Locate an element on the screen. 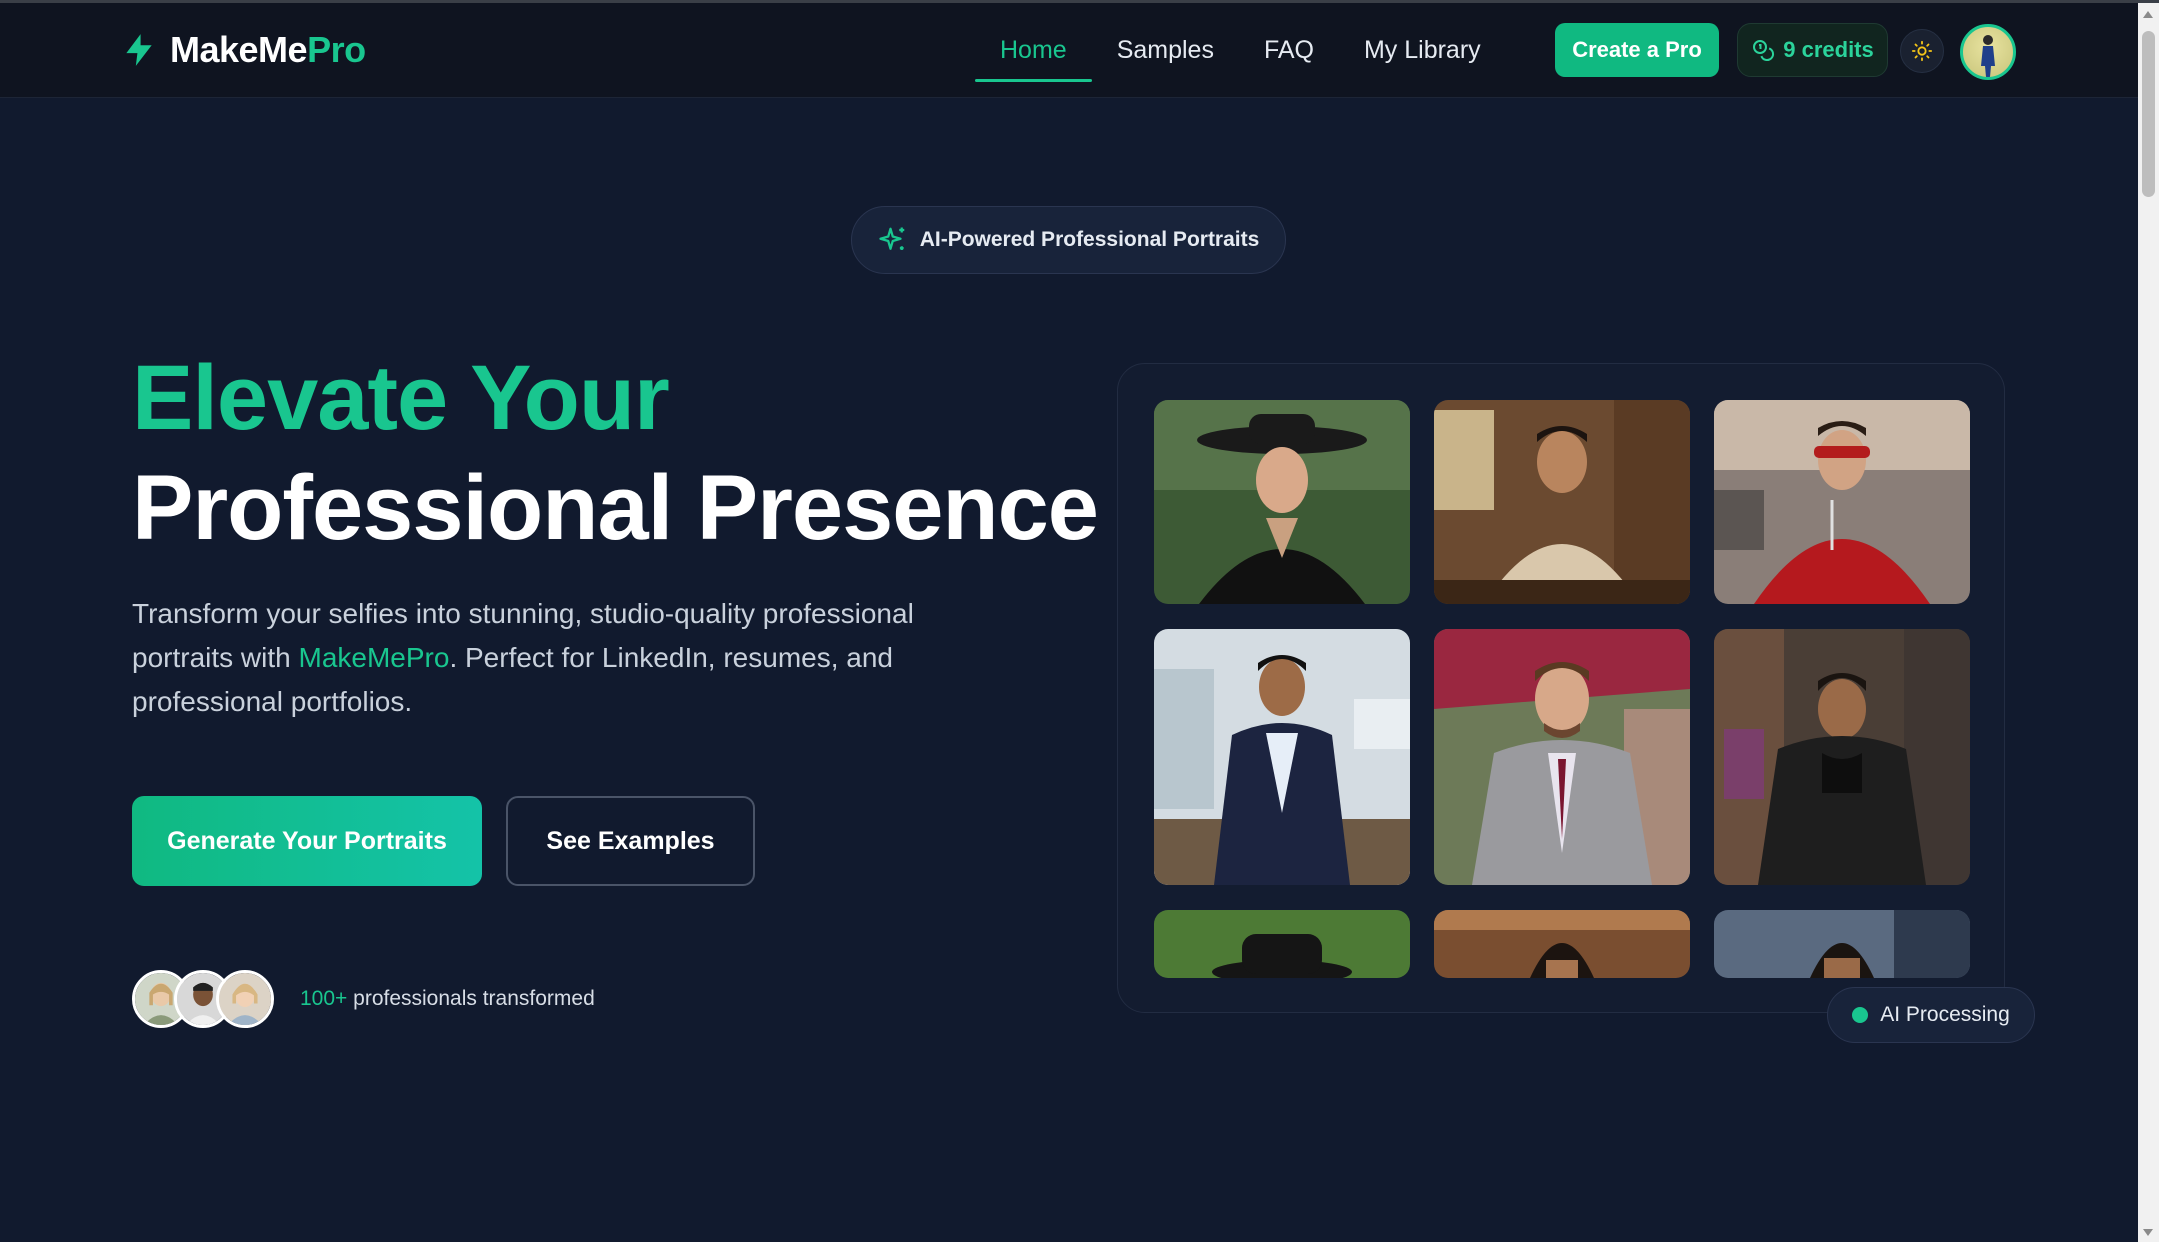 The height and width of the screenshot is (1242, 2159). nav-link-samples: Samples is located at coordinates (1165, 50).